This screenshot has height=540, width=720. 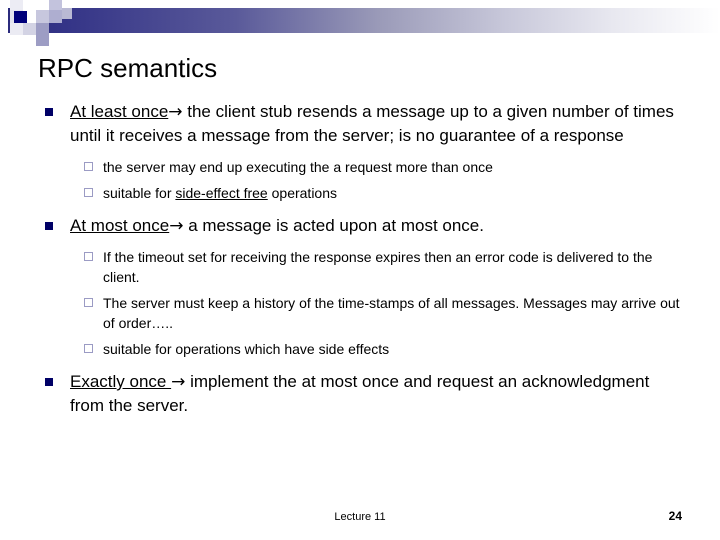 What do you see at coordinates (120, 225) in the screenshot?
I see `bullet-lead-term: At most once` at bounding box center [120, 225].